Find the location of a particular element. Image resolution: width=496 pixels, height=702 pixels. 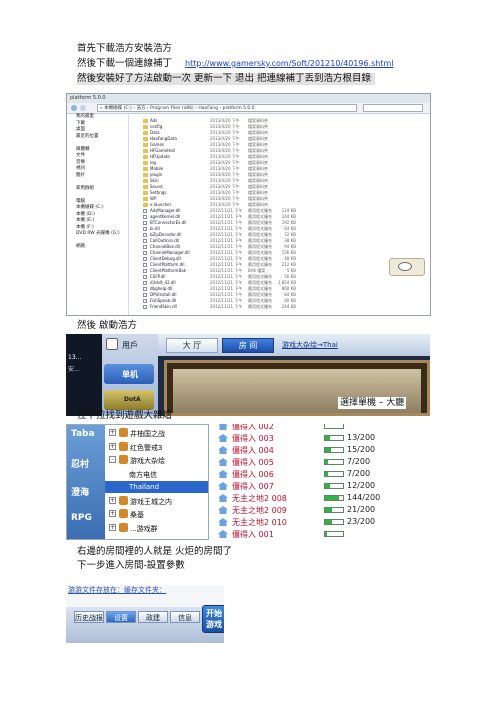

tree-item: + 桑基 is located at coordinates (156, 514).